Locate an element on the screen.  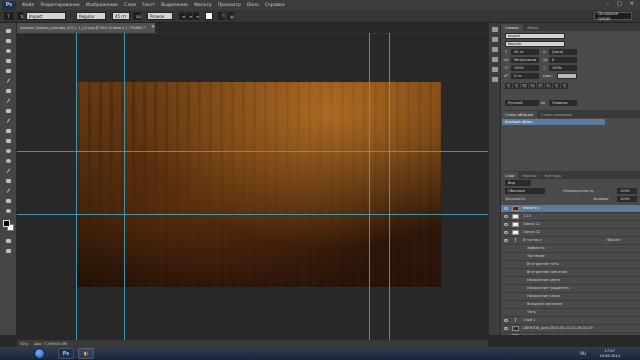
underline-button: T is located at coordinates (556, 86).